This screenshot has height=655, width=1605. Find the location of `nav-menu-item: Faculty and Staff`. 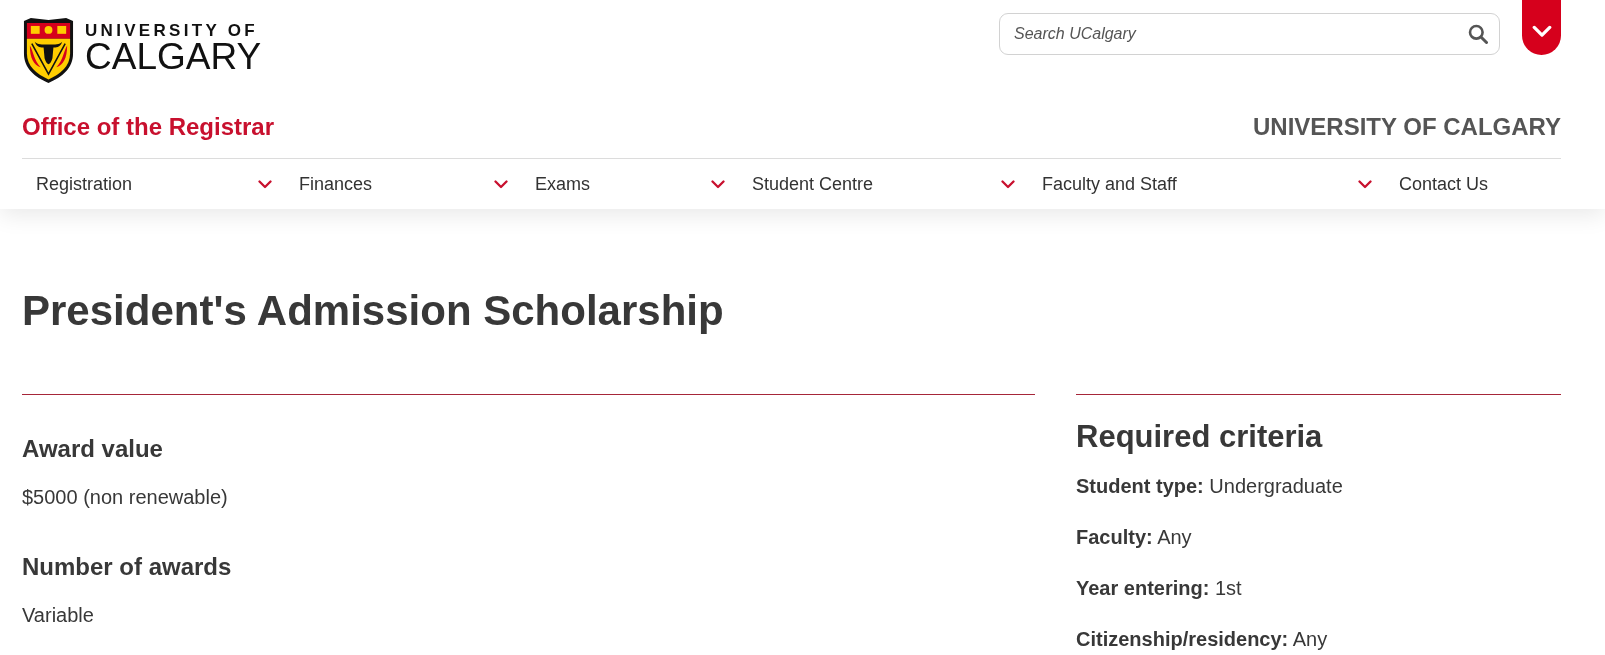

nav-menu-item: Faculty and Staff is located at coordinates (1206, 184).